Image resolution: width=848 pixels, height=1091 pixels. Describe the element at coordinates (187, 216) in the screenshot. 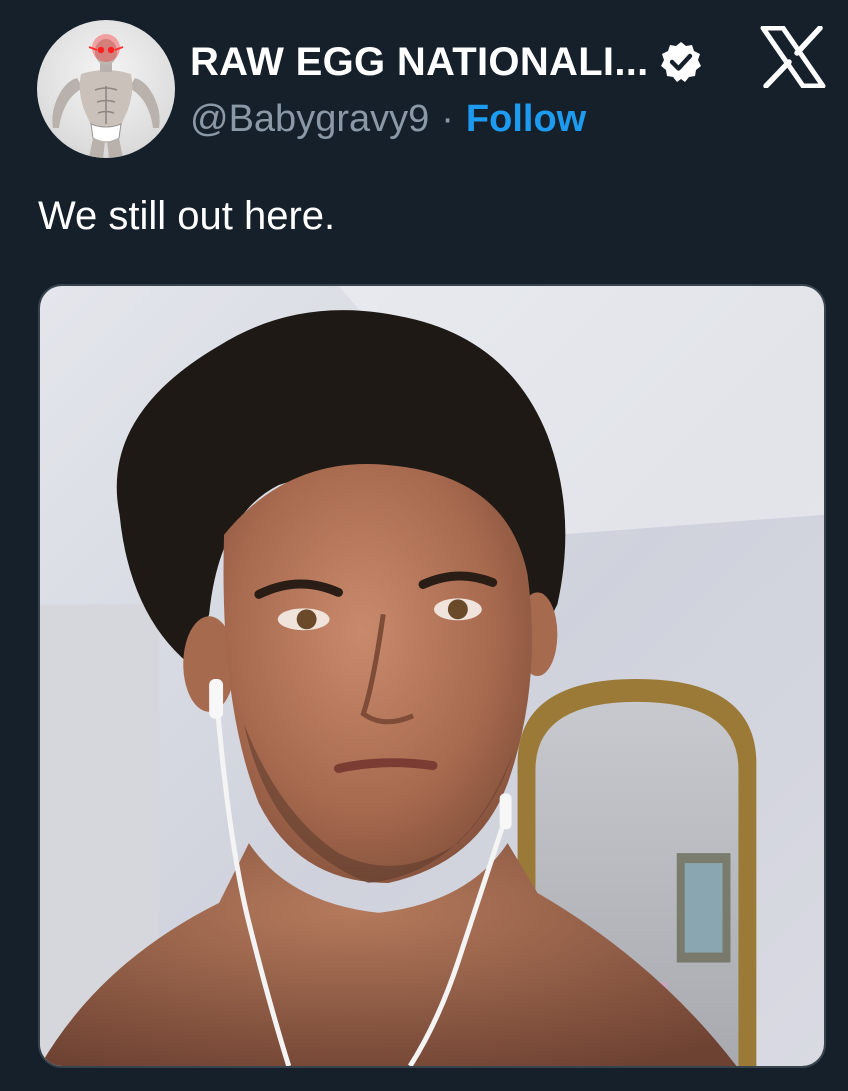

I see `tweet-text: We still out here.` at that location.